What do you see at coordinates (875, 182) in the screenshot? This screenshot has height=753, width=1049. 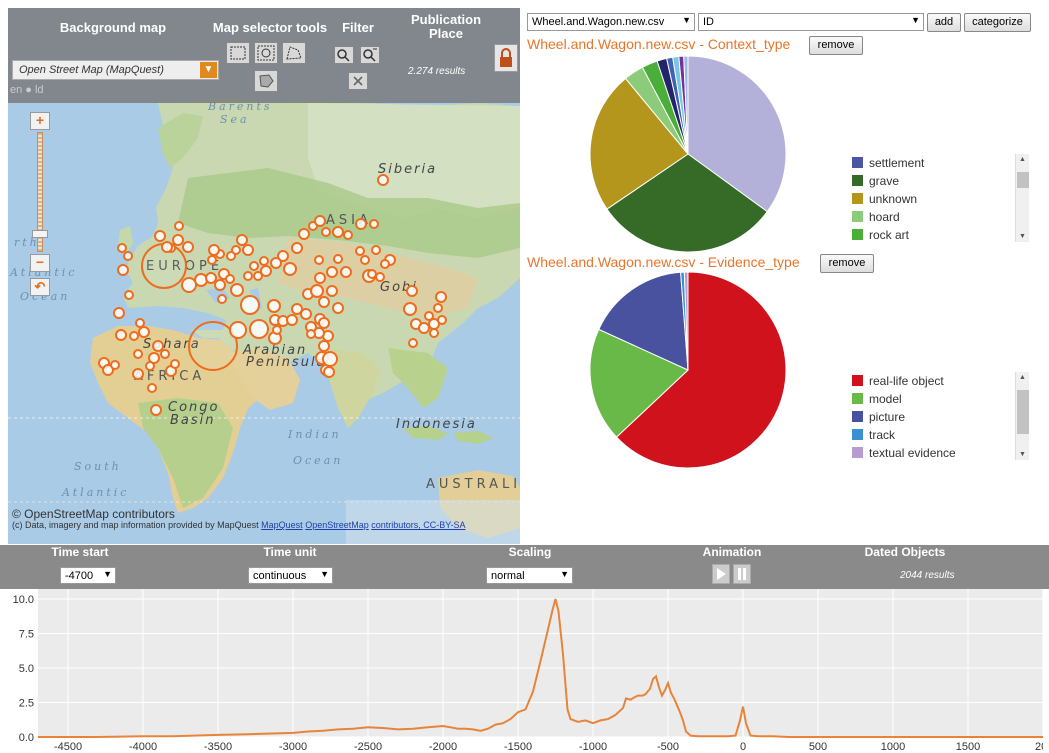 I see `legend-item: grave` at bounding box center [875, 182].